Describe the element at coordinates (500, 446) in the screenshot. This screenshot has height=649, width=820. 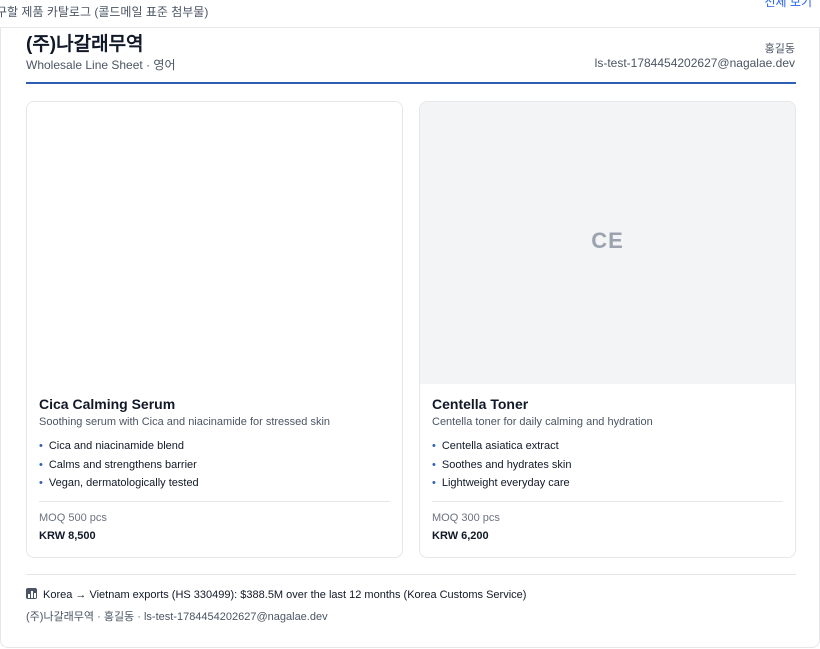
I see `feature-text: Centella asiatica extract` at that location.